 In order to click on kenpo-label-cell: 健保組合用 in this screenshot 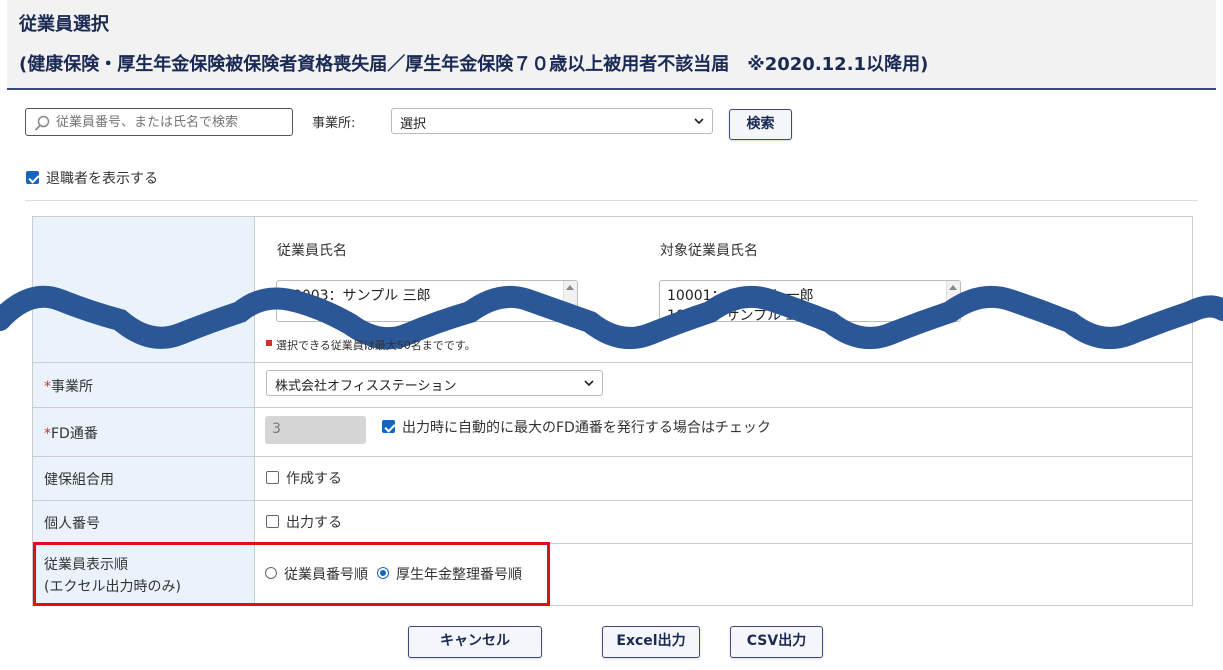, I will do `click(144, 478)`.